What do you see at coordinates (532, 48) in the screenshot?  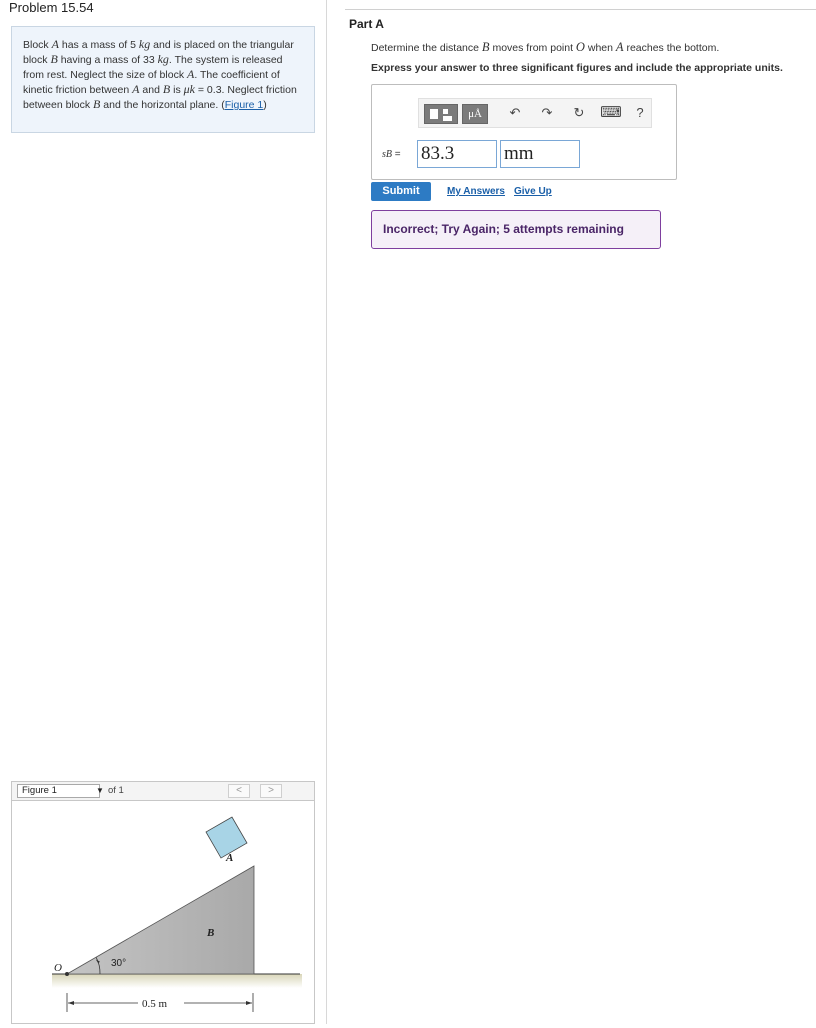 I see `text-run: moves from point` at bounding box center [532, 48].